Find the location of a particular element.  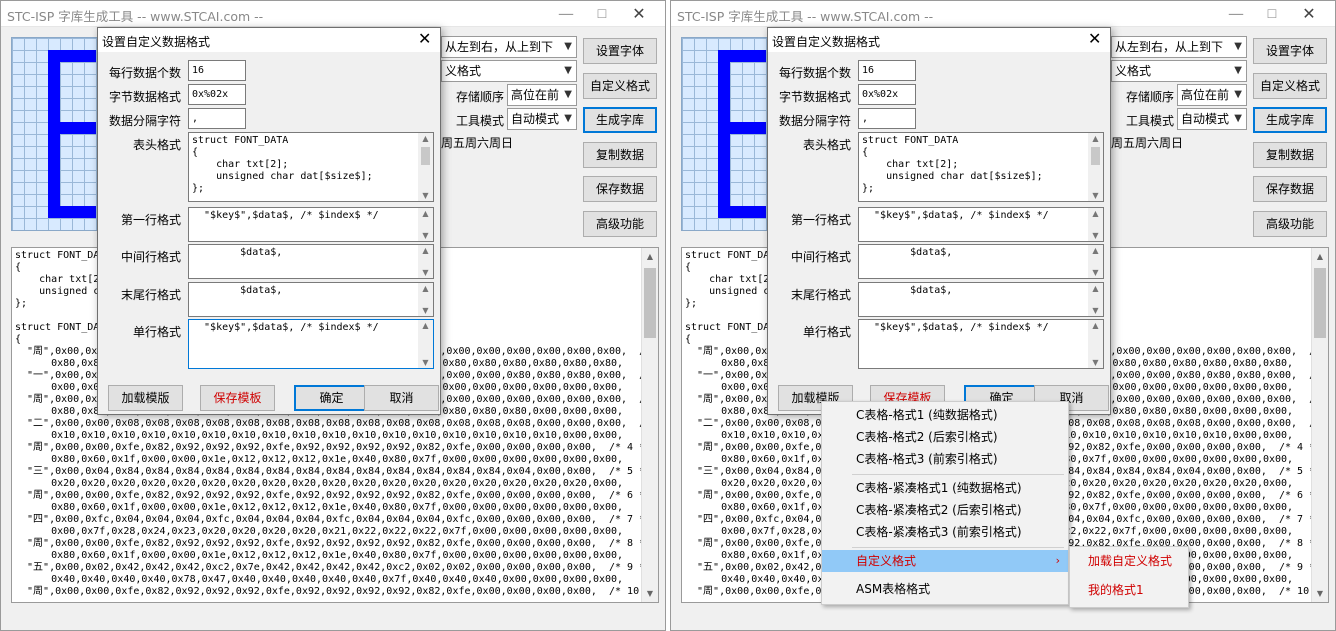

cancel-button: 取消 is located at coordinates (401, 398).